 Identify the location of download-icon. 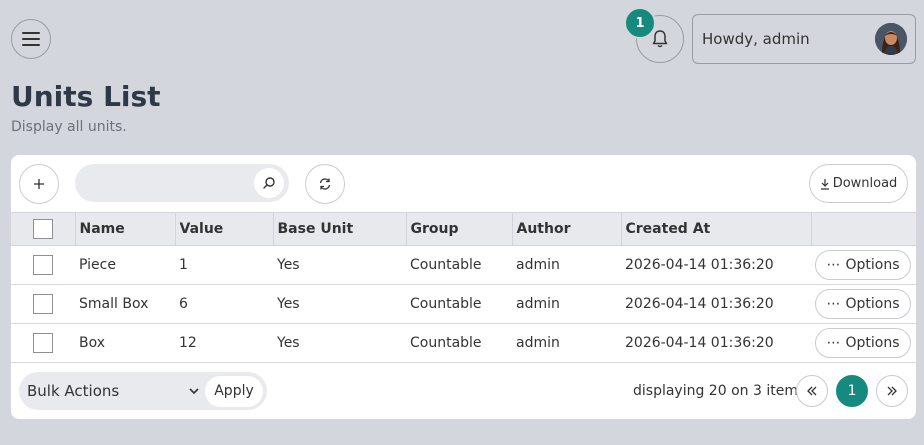
(824, 184).